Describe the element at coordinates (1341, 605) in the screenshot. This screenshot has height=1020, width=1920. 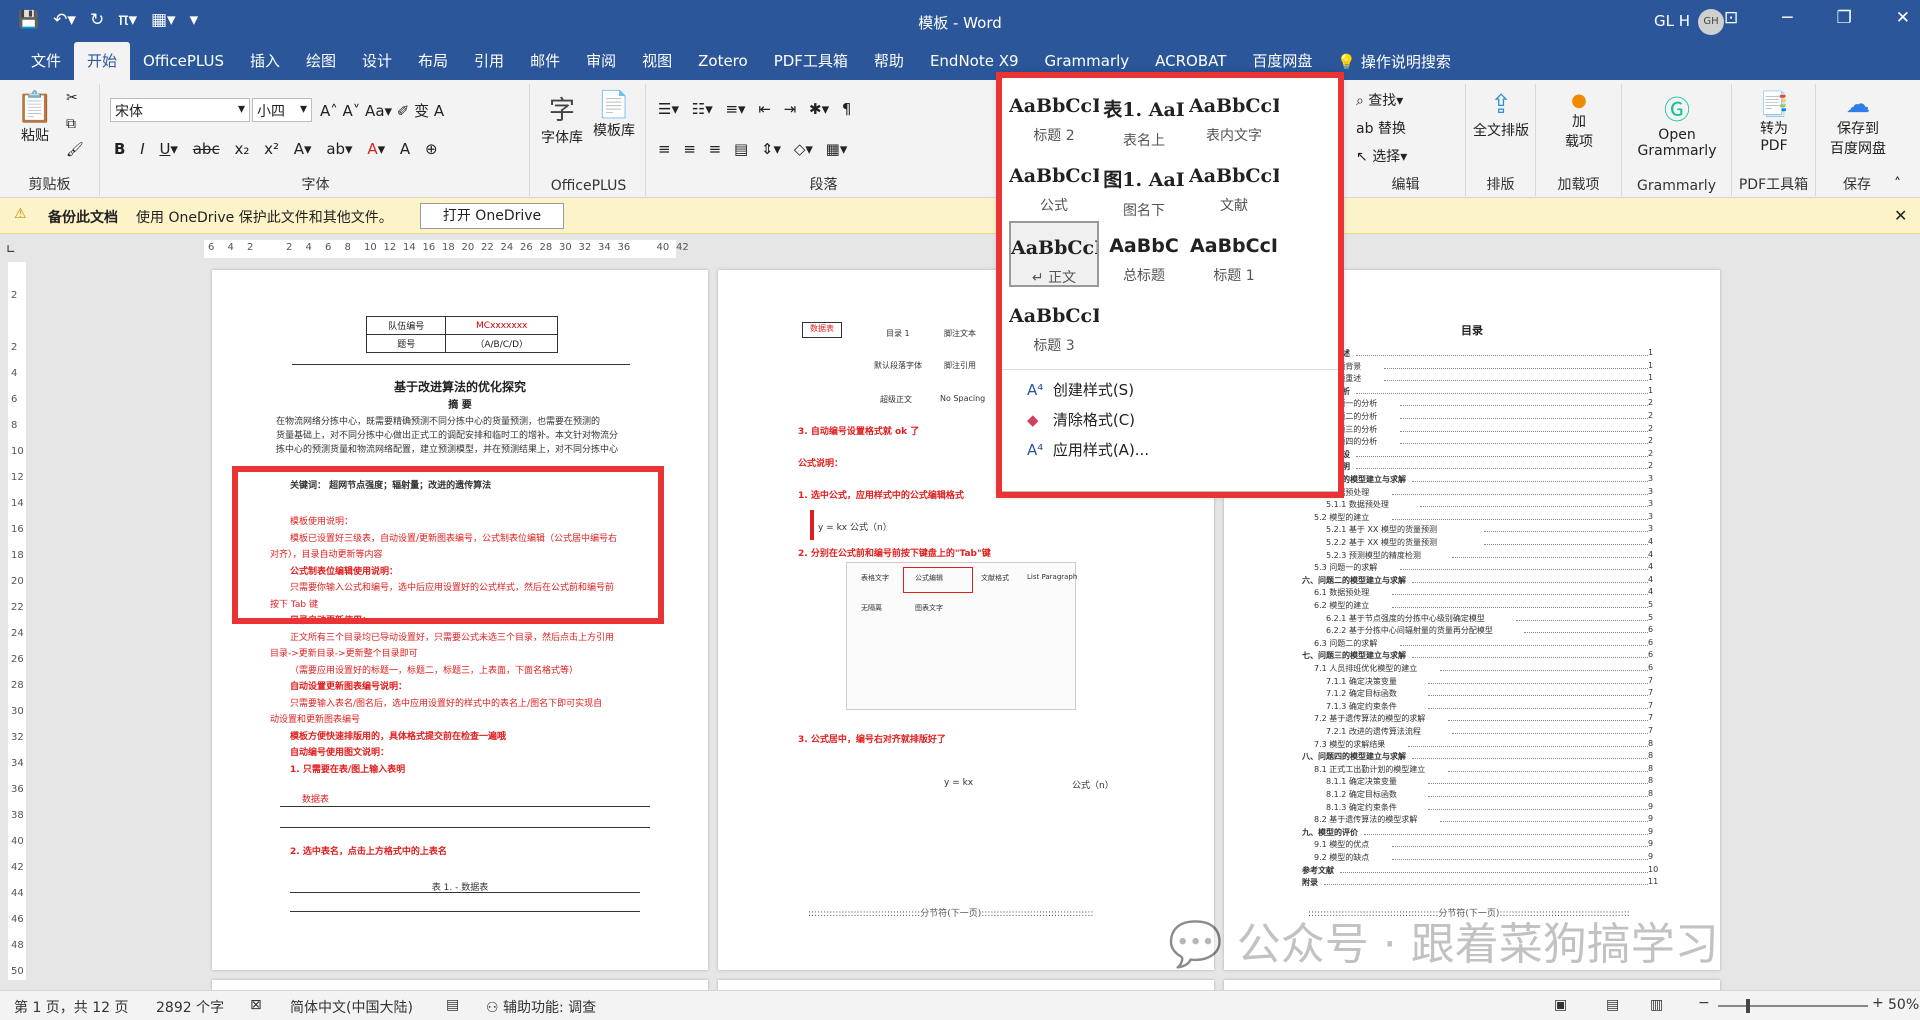
I see `toc-entry: 6.2 模型的建立` at that location.